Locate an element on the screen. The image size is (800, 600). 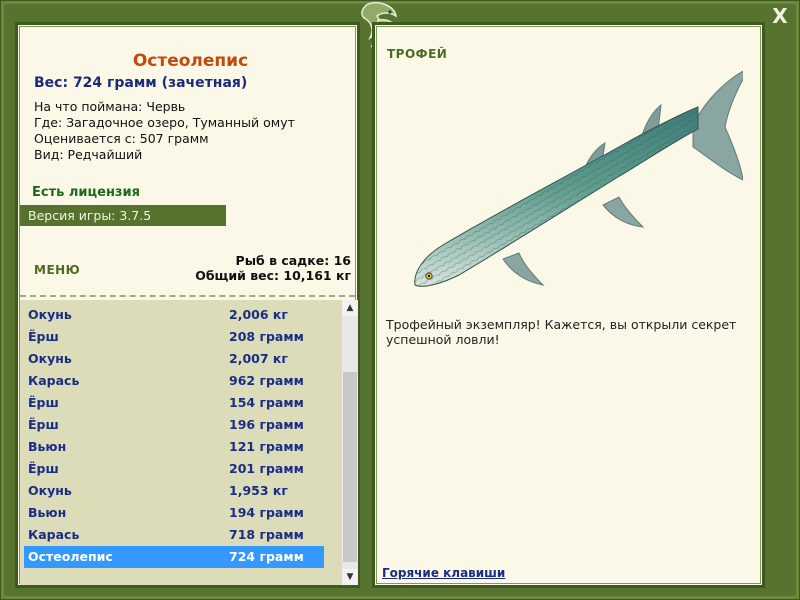
hotkeys-link: Горячие клавиши is located at coordinates (443, 573).